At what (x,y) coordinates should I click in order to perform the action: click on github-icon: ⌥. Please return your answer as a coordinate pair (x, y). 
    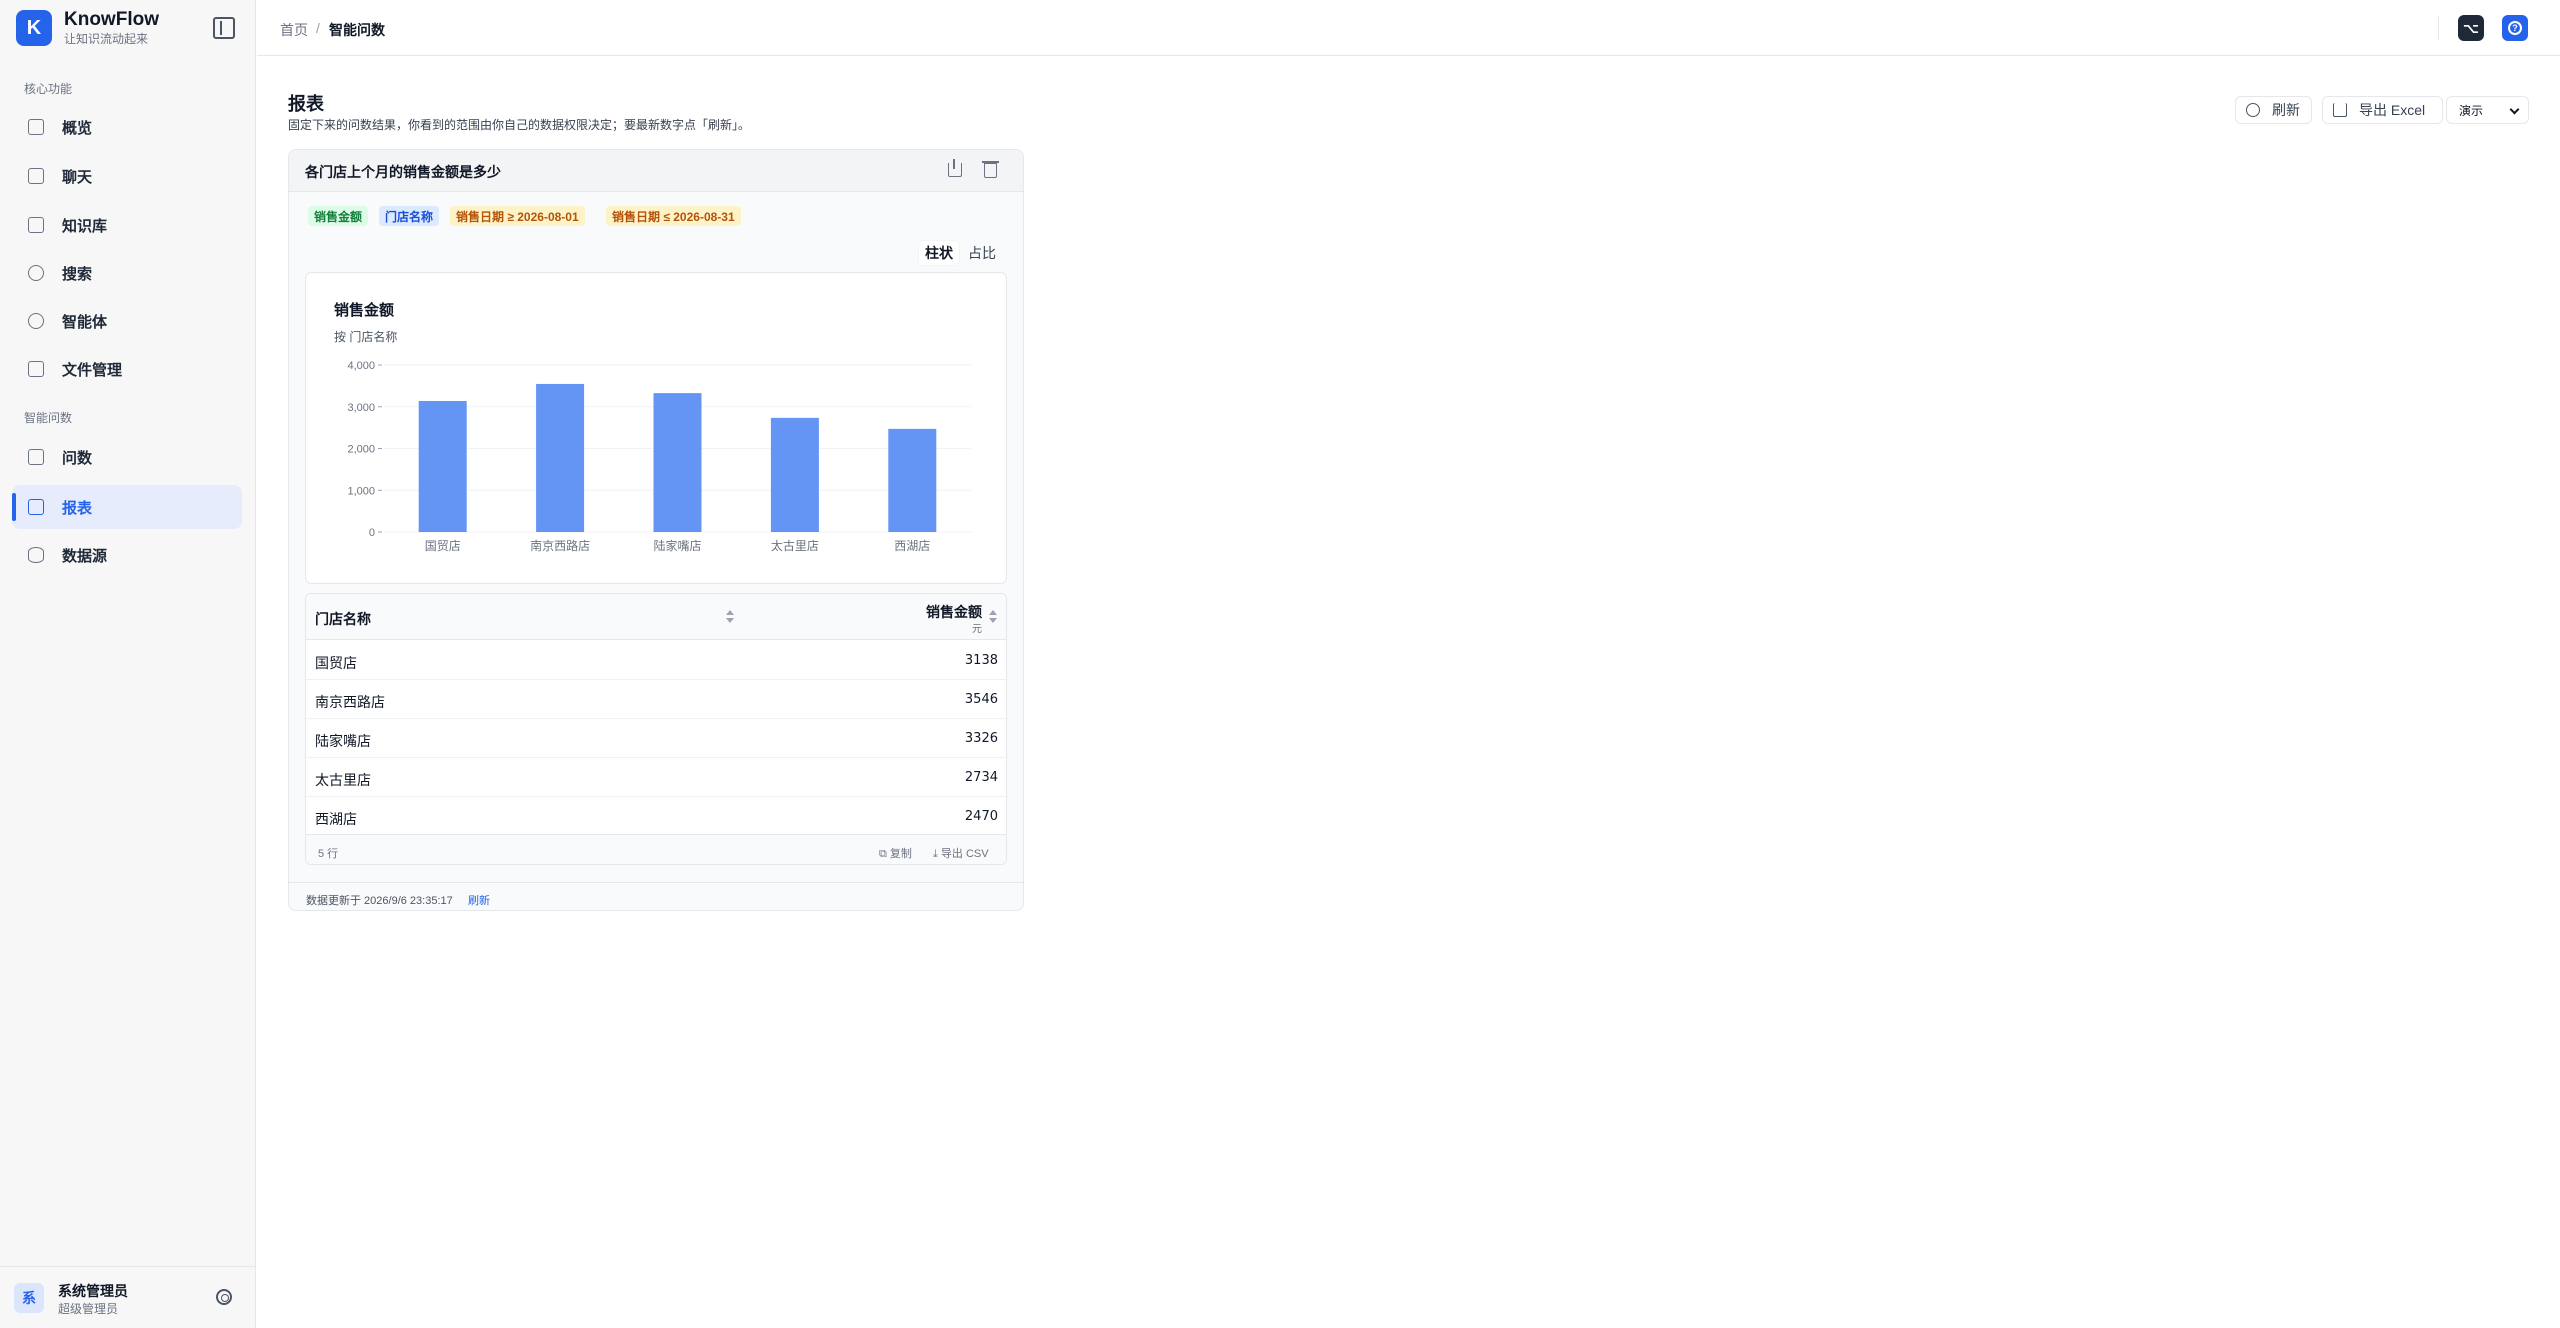
    Looking at the image, I should click on (2471, 28).